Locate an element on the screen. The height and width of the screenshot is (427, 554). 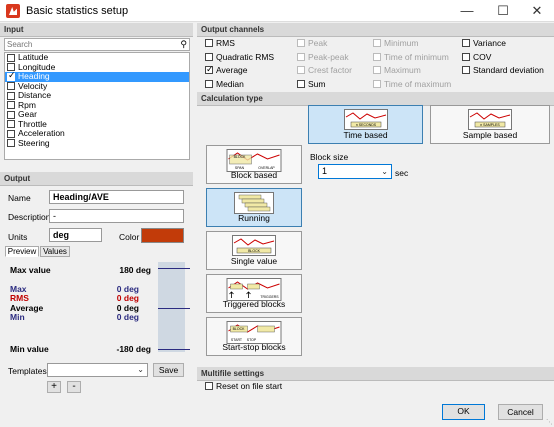
block-size-unit: sec is located at coordinates (402, 173).